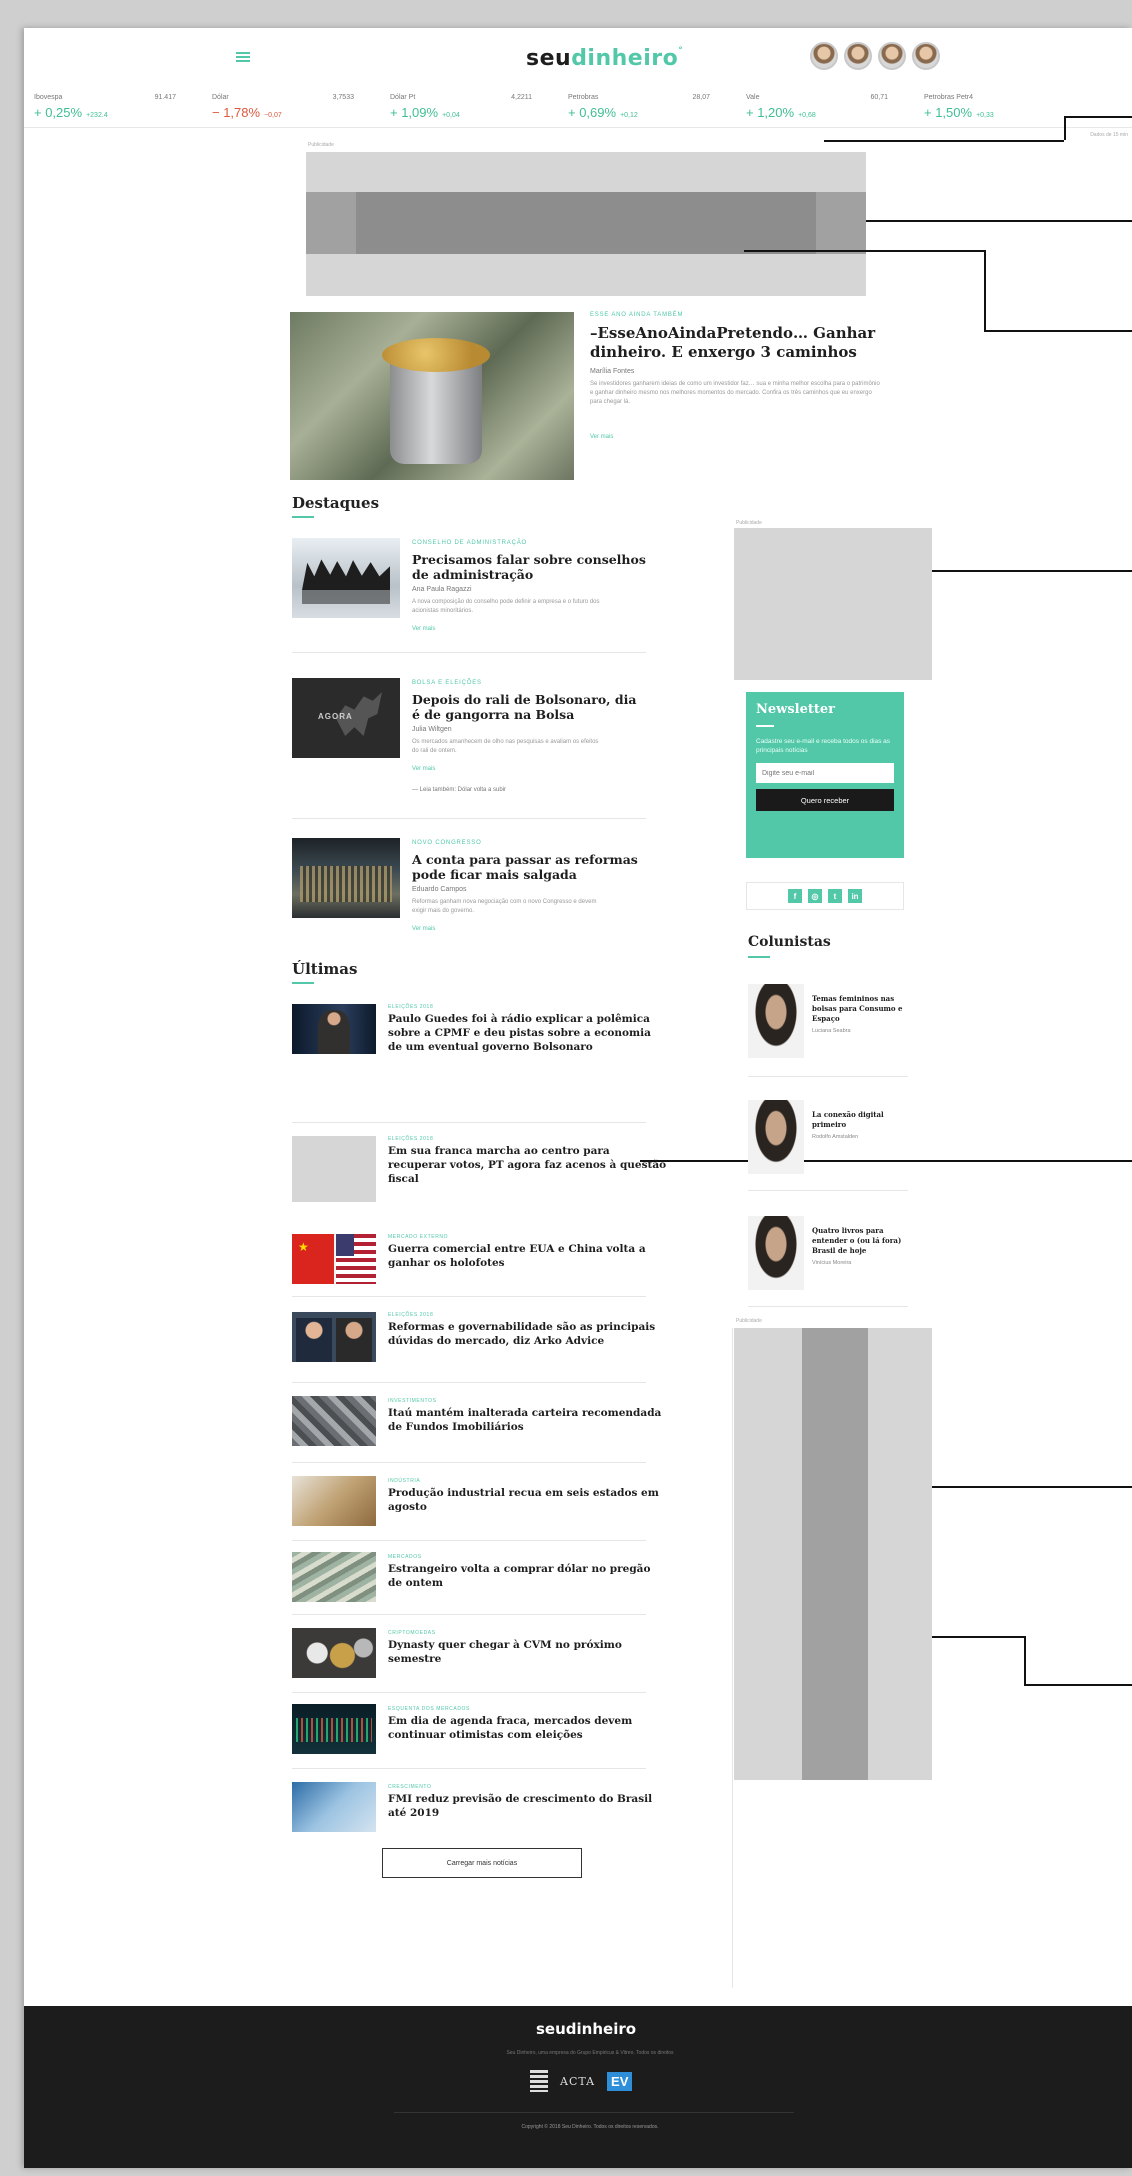 The height and width of the screenshot is (2176, 1132). What do you see at coordinates (601, 437) in the screenshot?
I see `hero-read-more-link: Ver mais` at bounding box center [601, 437].